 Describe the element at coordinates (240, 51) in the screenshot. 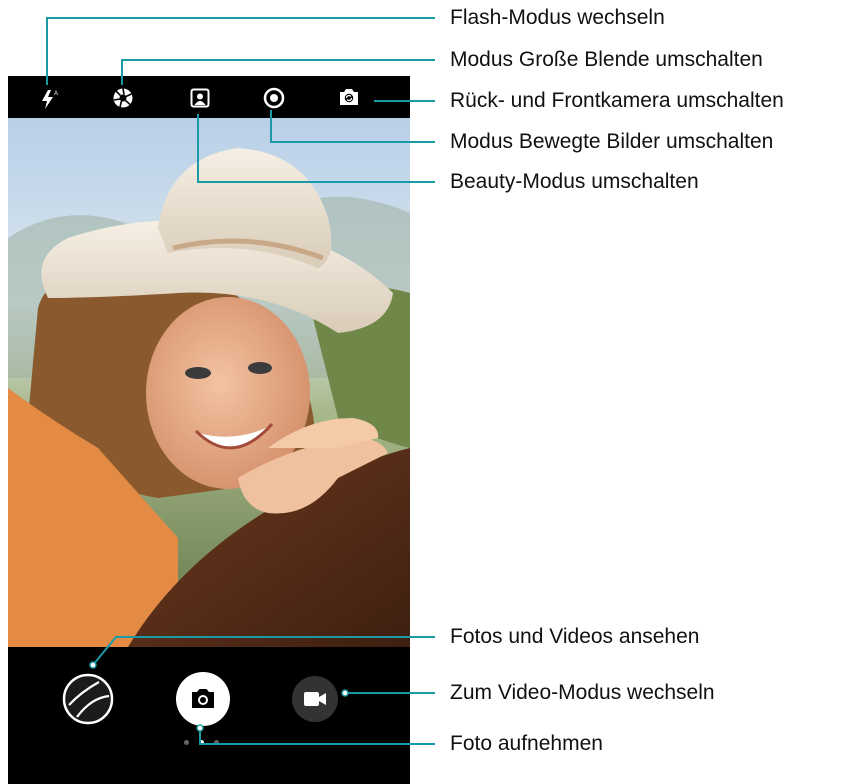

I see `leader-flash` at that location.